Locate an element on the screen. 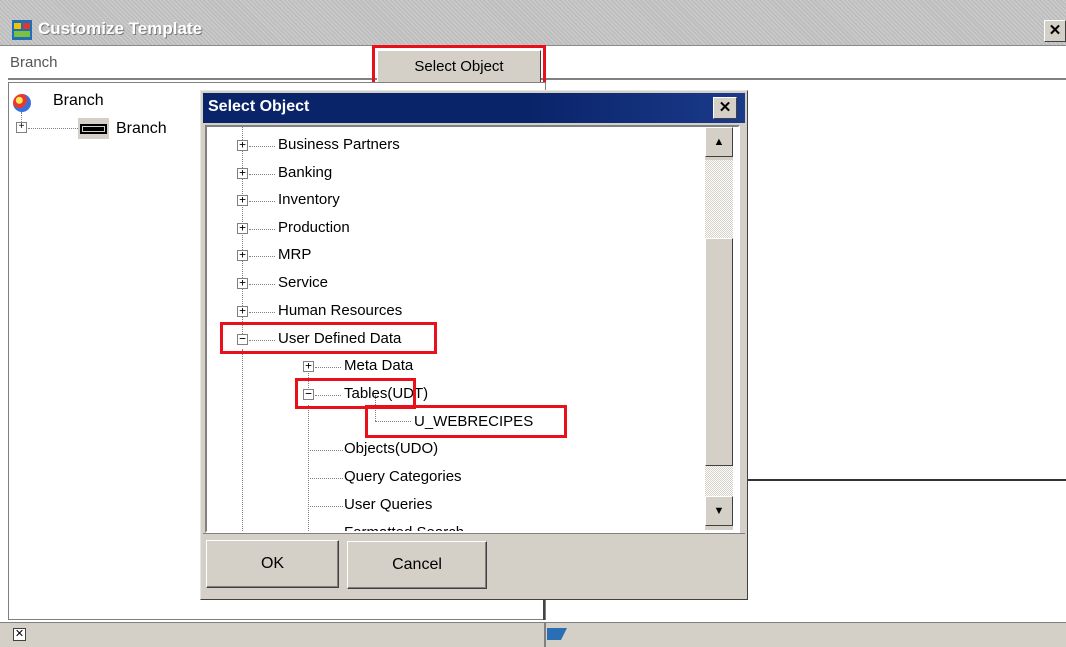 Image resolution: width=1066 pixels, height=647 pixels. app-icon is located at coordinates (22, 30).